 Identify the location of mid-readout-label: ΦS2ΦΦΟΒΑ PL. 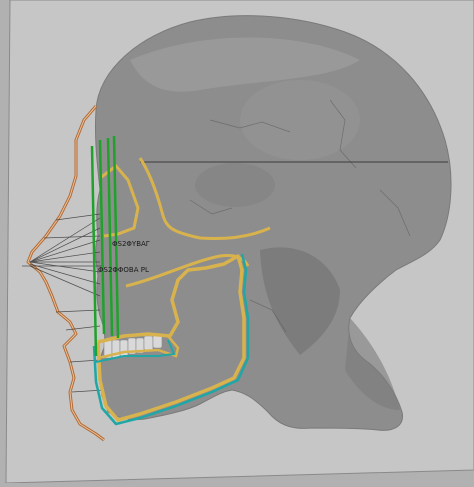
(123, 270).